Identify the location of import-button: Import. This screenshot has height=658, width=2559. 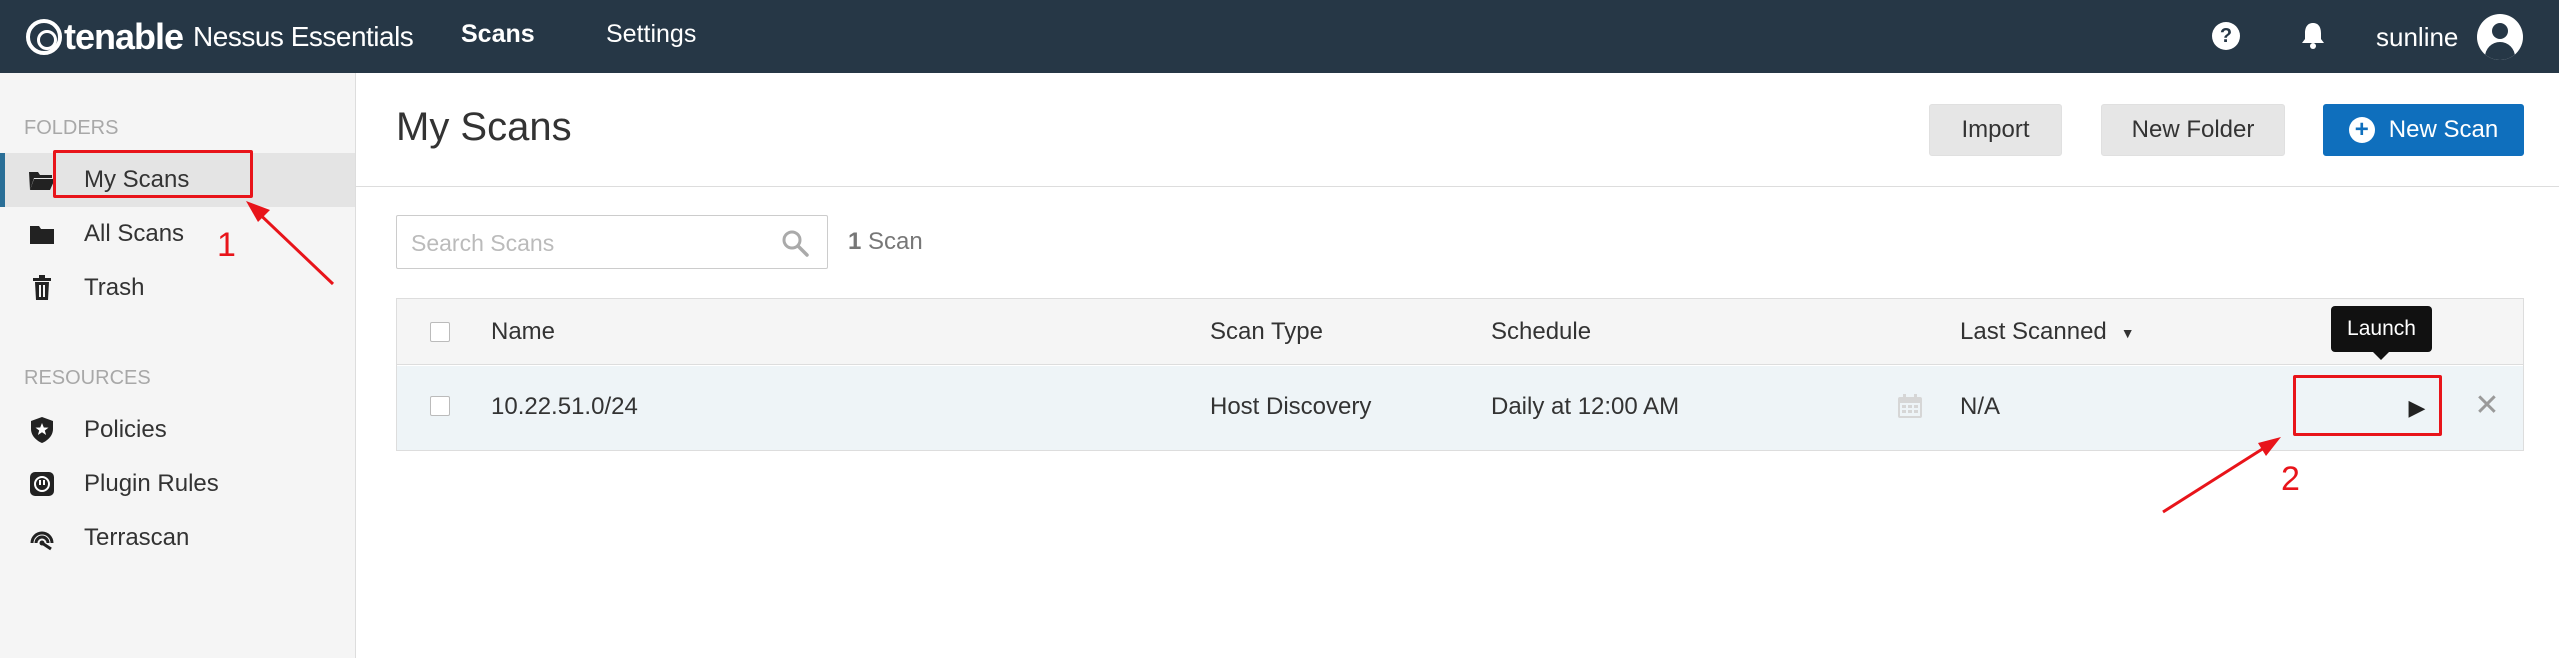
(1995, 130).